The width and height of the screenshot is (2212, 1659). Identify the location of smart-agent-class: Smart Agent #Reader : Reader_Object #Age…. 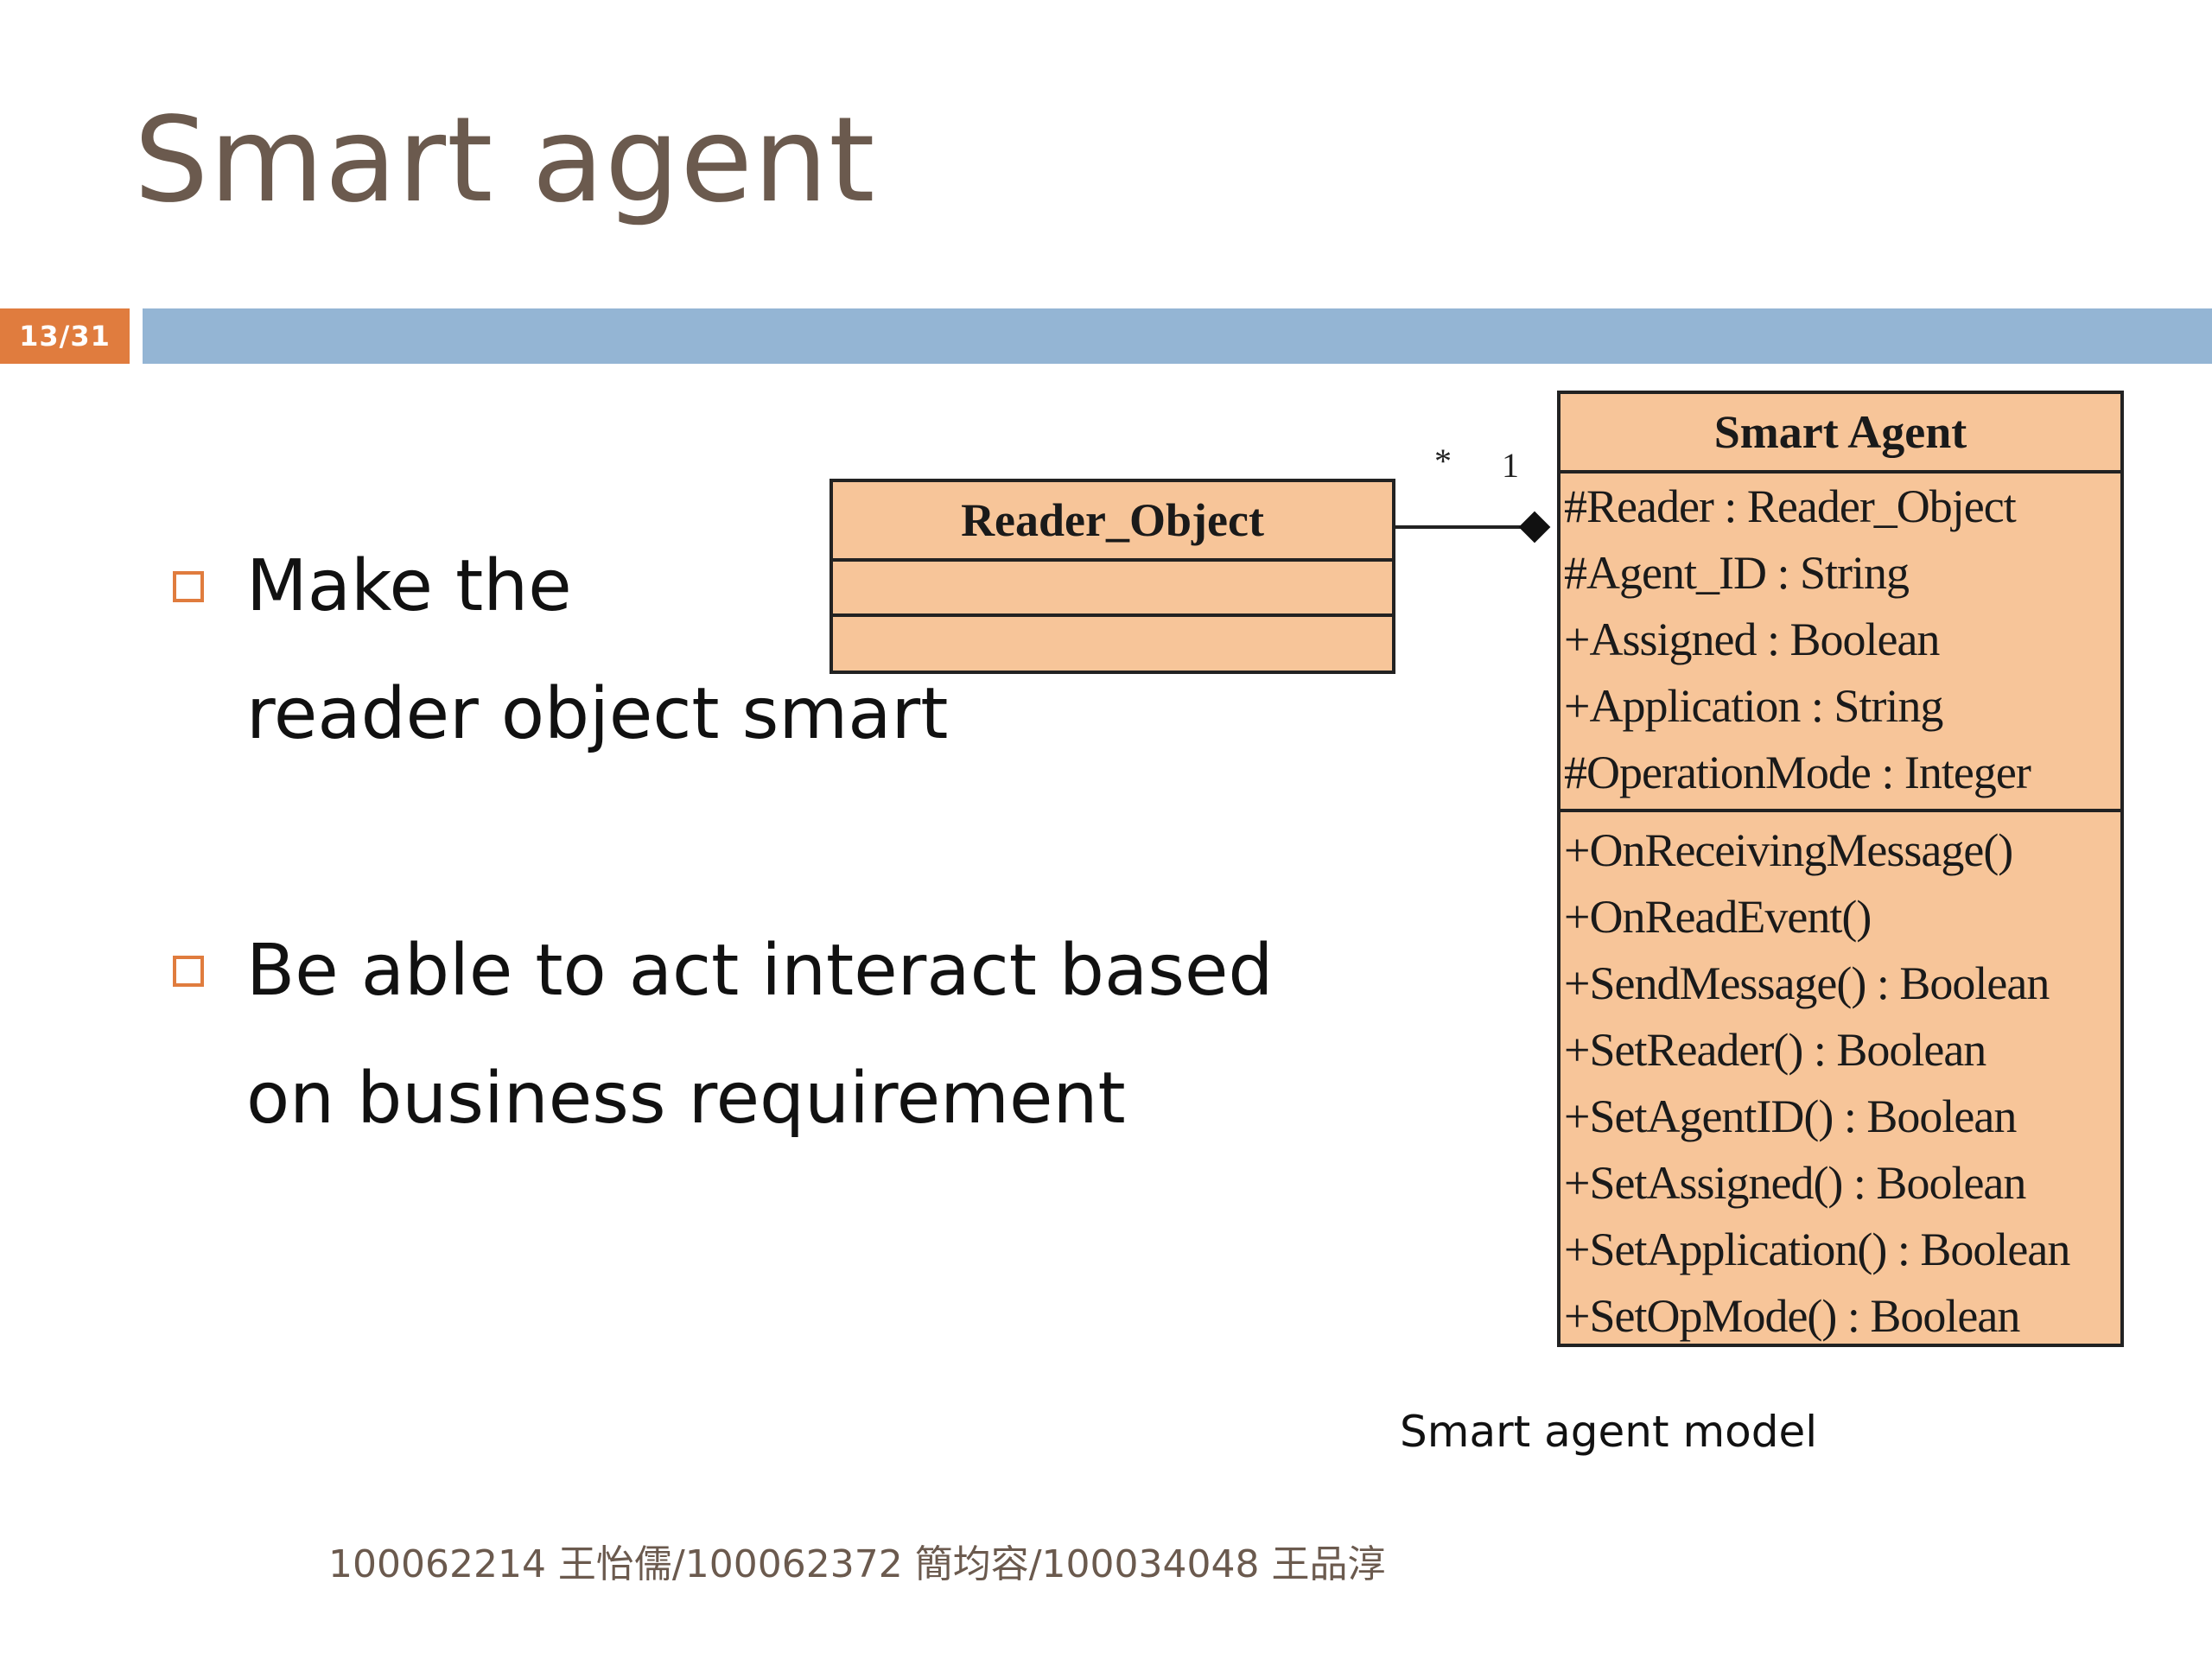
(1840, 869).